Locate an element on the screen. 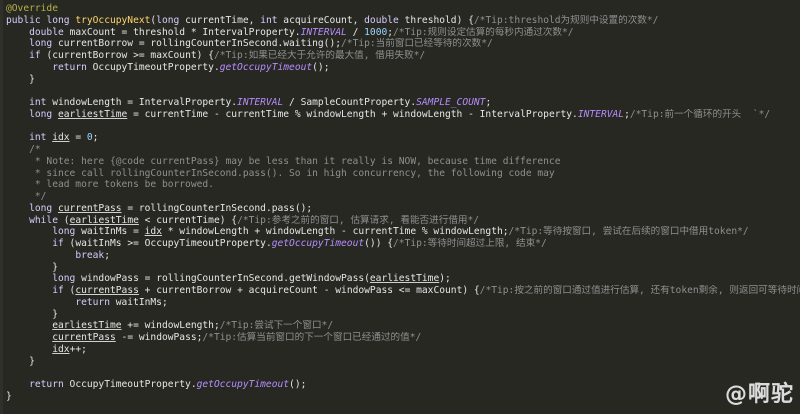 This screenshot has width=800, height=414. code-line: @Override is located at coordinates (32, 8).